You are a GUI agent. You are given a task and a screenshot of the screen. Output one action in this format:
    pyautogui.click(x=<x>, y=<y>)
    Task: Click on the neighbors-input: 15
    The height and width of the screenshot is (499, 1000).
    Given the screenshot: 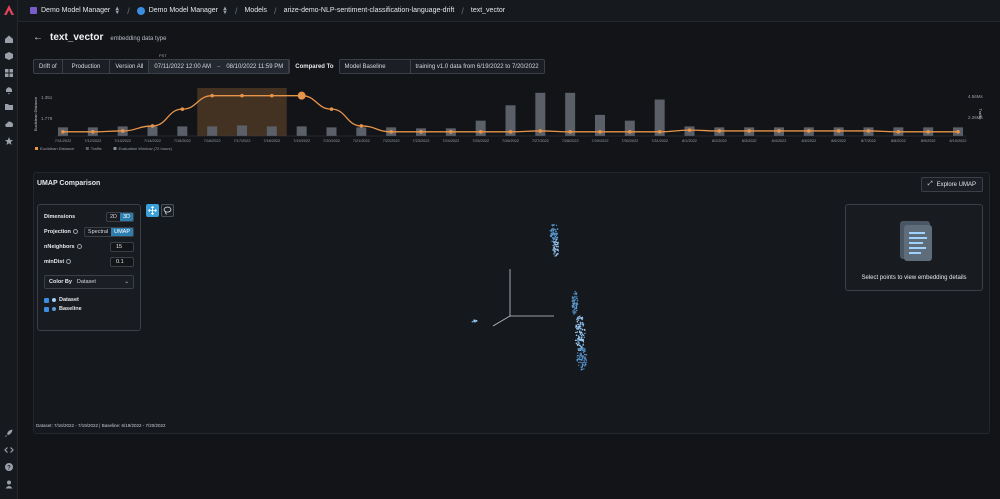 What is the action you would take?
    pyautogui.click(x=122, y=246)
    